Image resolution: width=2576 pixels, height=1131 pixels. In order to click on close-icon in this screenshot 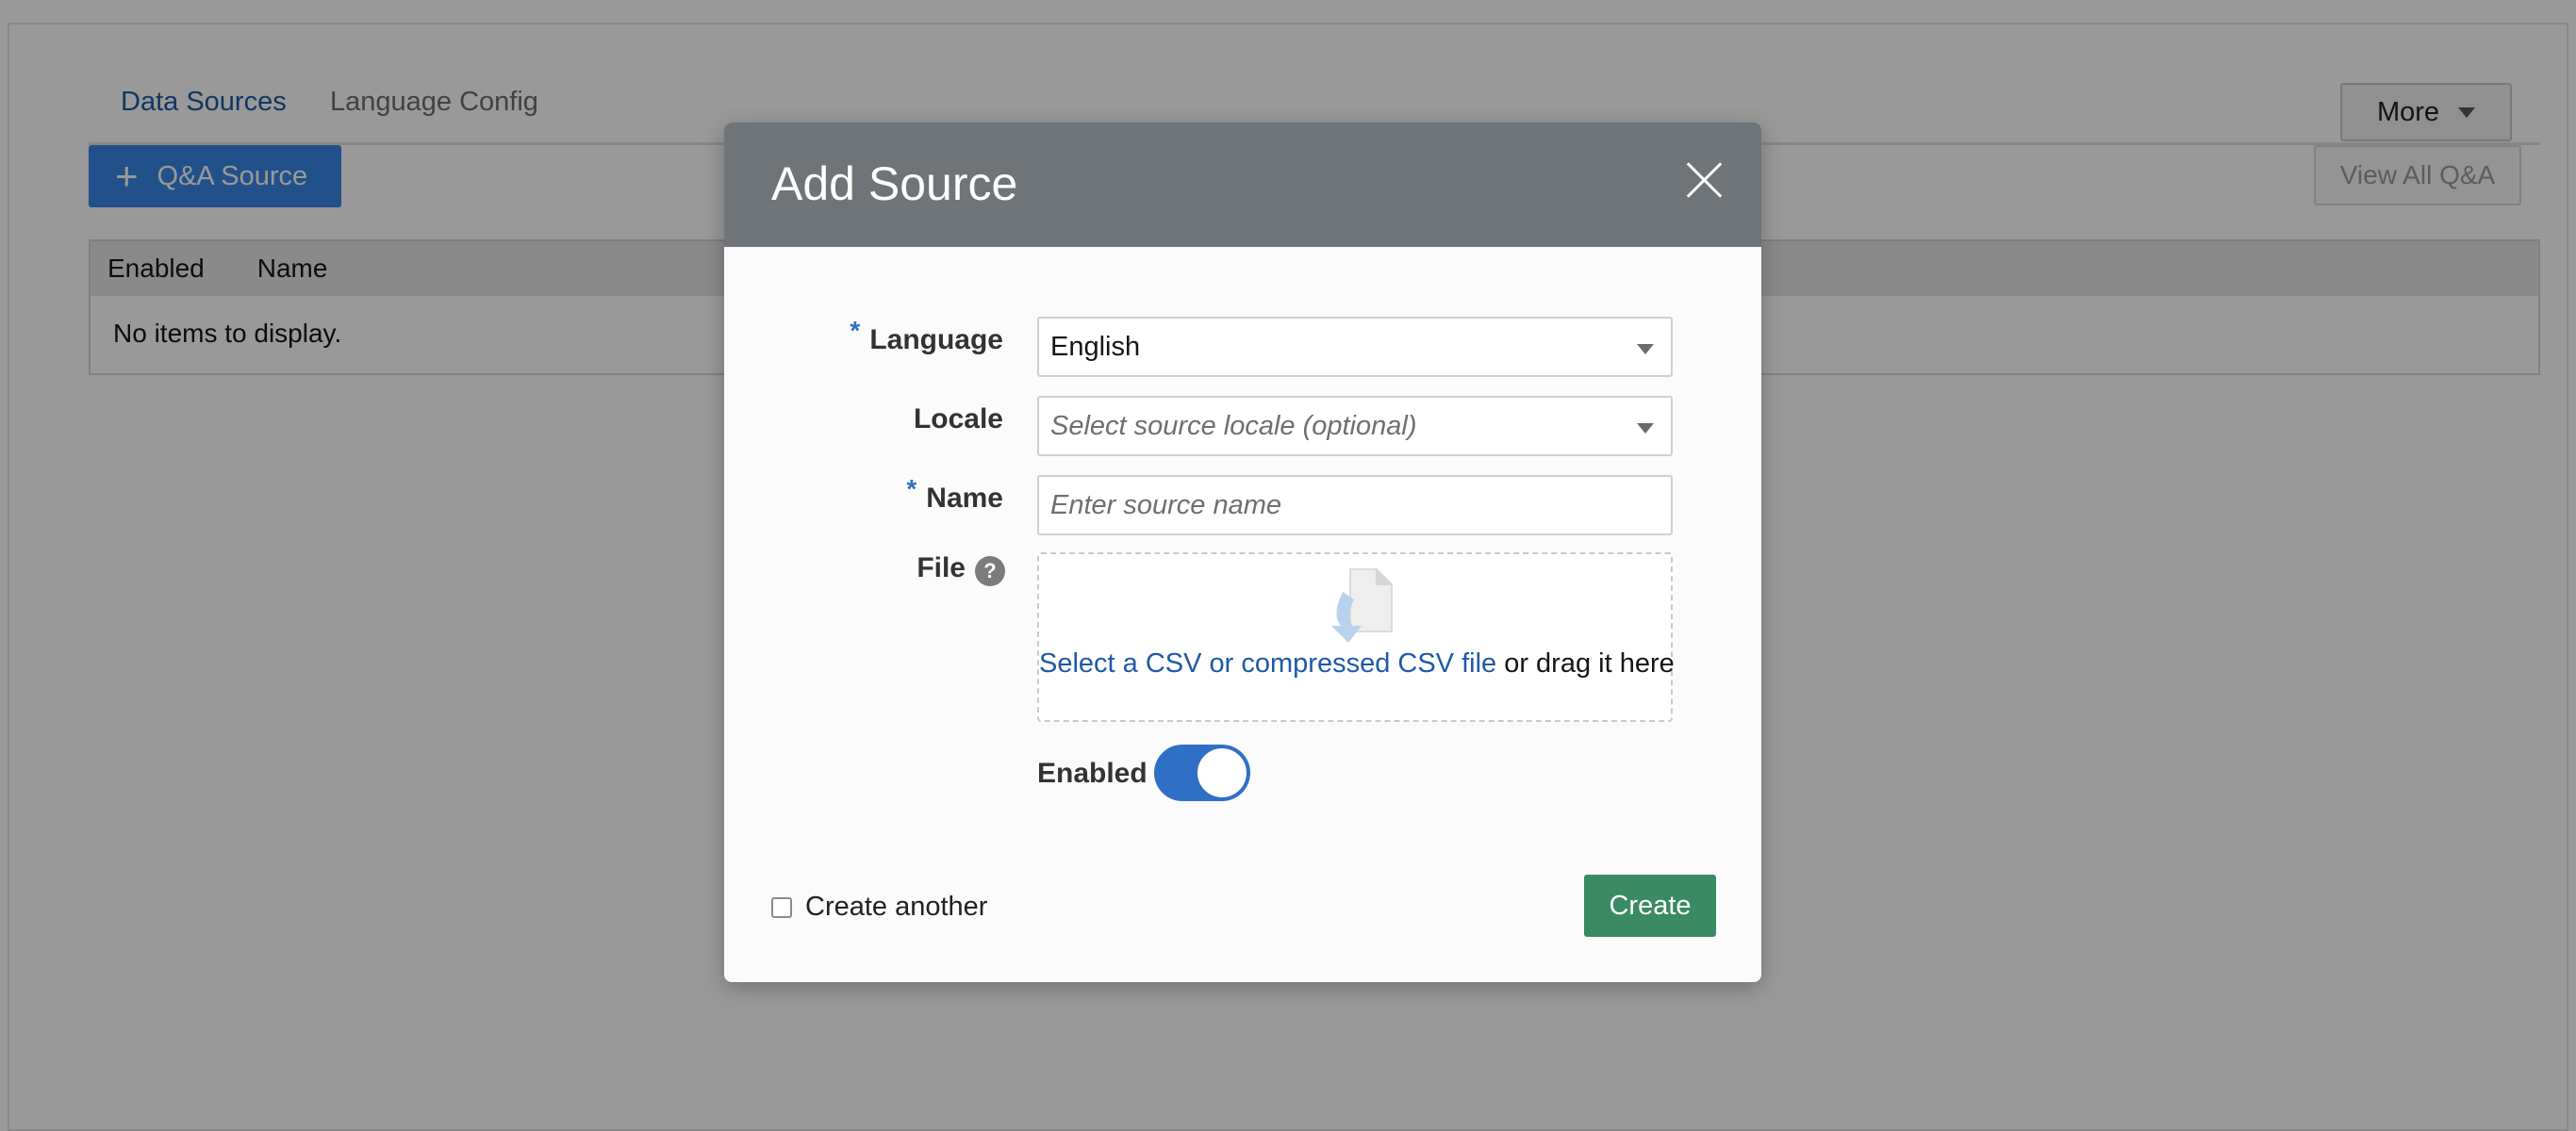, I will do `click(1704, 180)`.